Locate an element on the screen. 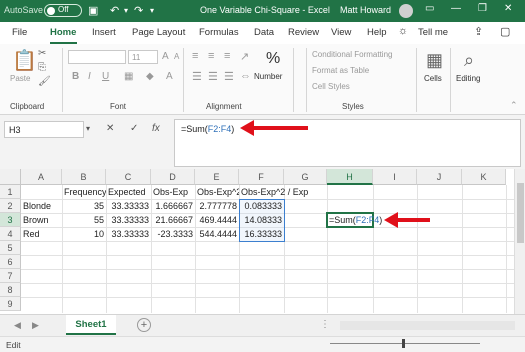 The image size is (525, 352). cell-f4: 16.33333 is located at coordinates (261, 234).